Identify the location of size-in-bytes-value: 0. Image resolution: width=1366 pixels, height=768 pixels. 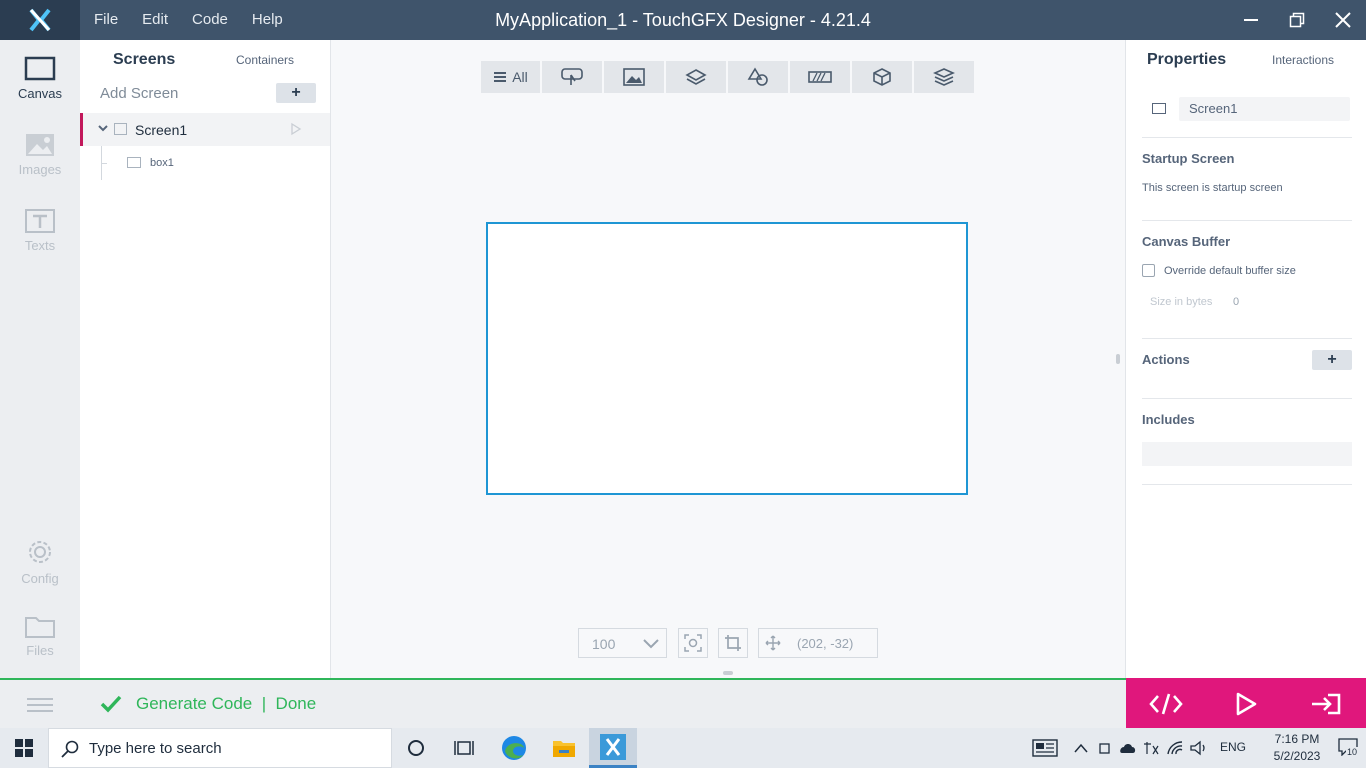
(1236, 302).